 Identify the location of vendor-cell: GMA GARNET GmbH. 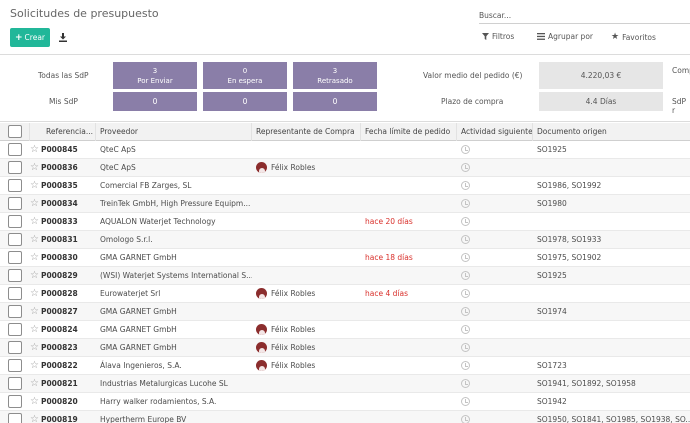
(174, 312).